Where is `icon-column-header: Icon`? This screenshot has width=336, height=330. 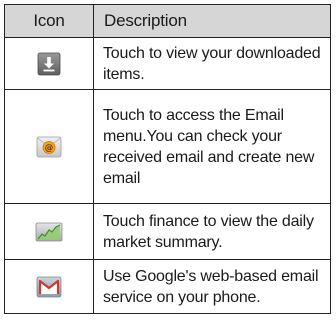 icon-column-header: Icon is located at coordinates (49, 21).